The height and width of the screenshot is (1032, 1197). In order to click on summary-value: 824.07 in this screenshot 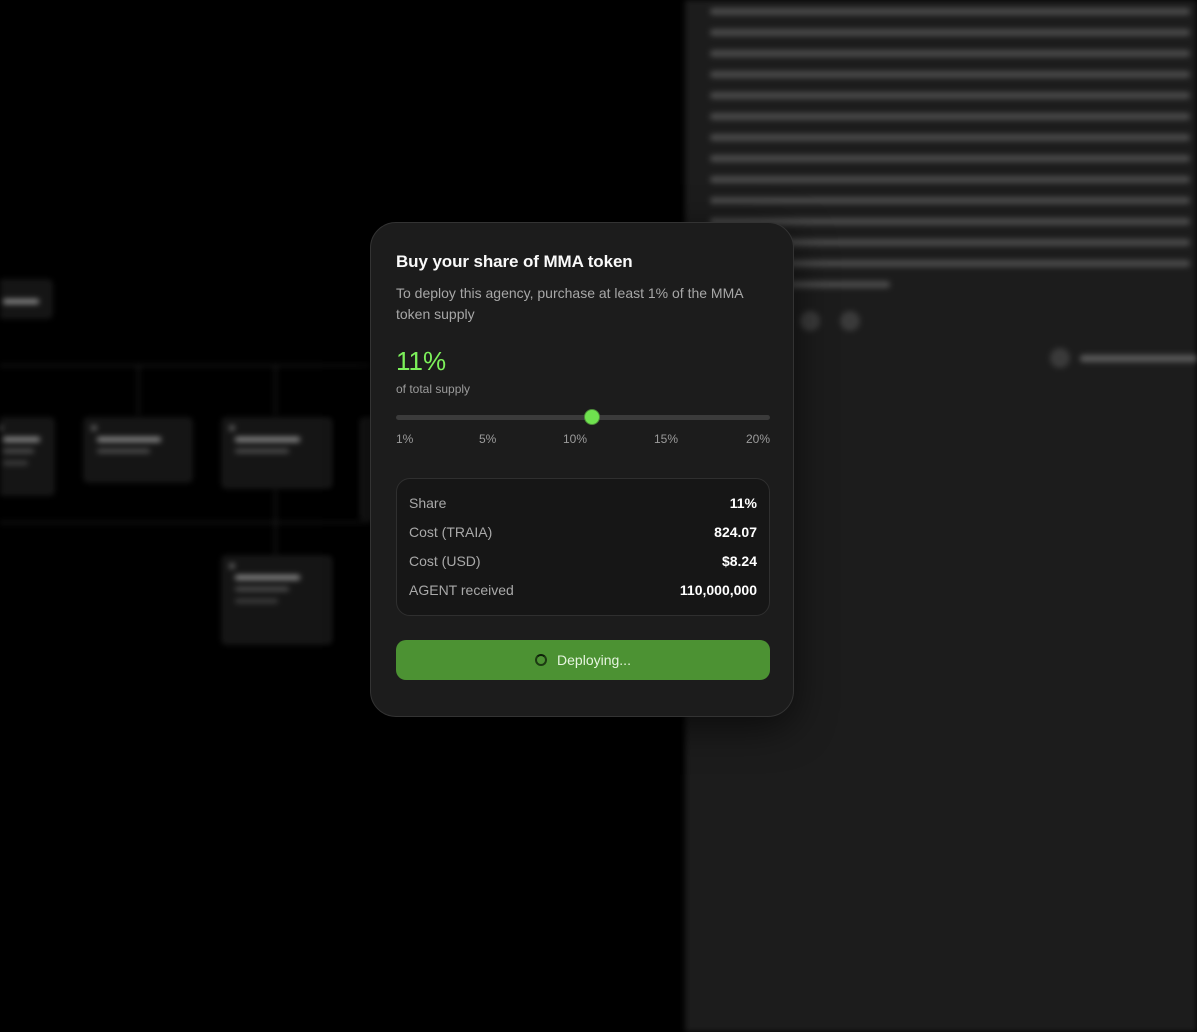, I will do `click(735, 532)`.